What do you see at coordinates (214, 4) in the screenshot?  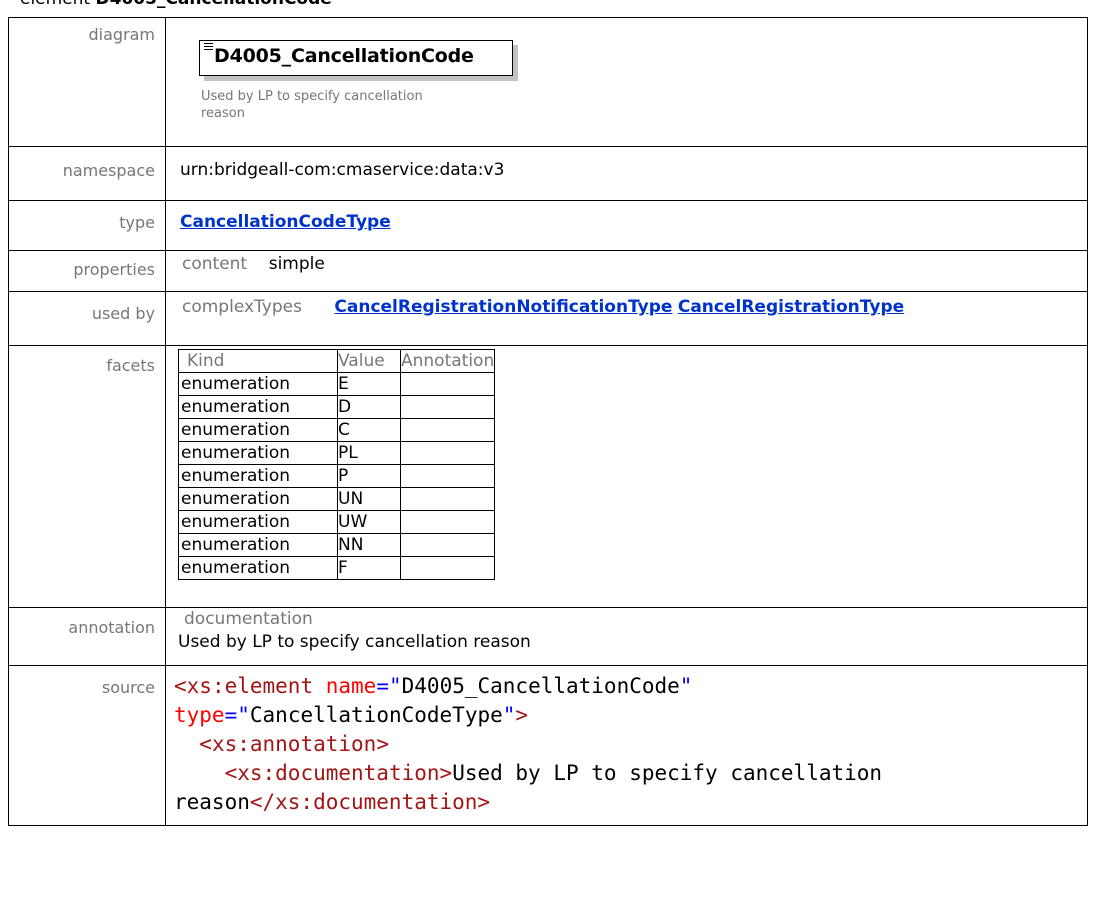 I see `header-element-name: D4005_CancellationCode` at bounding box center [214, 4].